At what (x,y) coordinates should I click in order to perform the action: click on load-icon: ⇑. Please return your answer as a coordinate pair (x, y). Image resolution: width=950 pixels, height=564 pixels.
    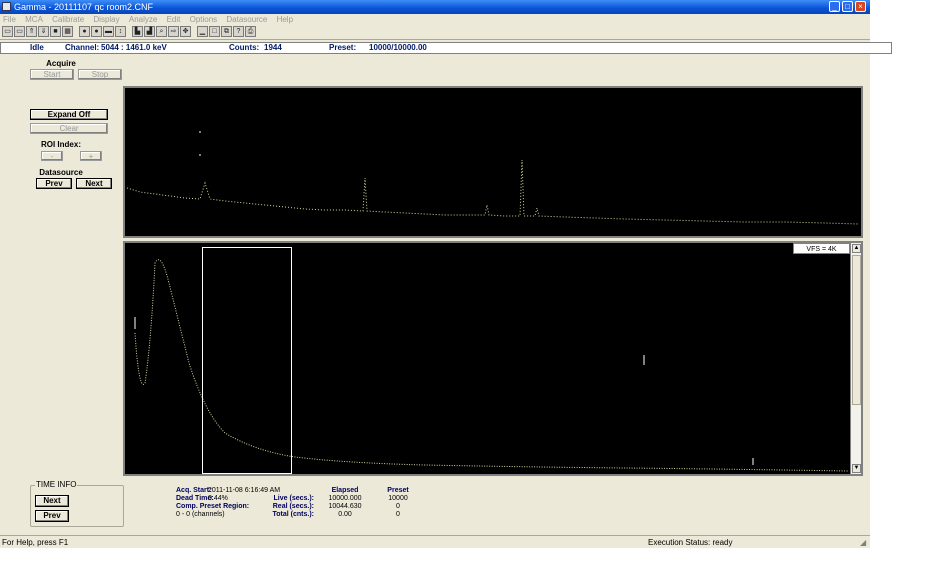
    Looking at the image, I should click on (31, 31).